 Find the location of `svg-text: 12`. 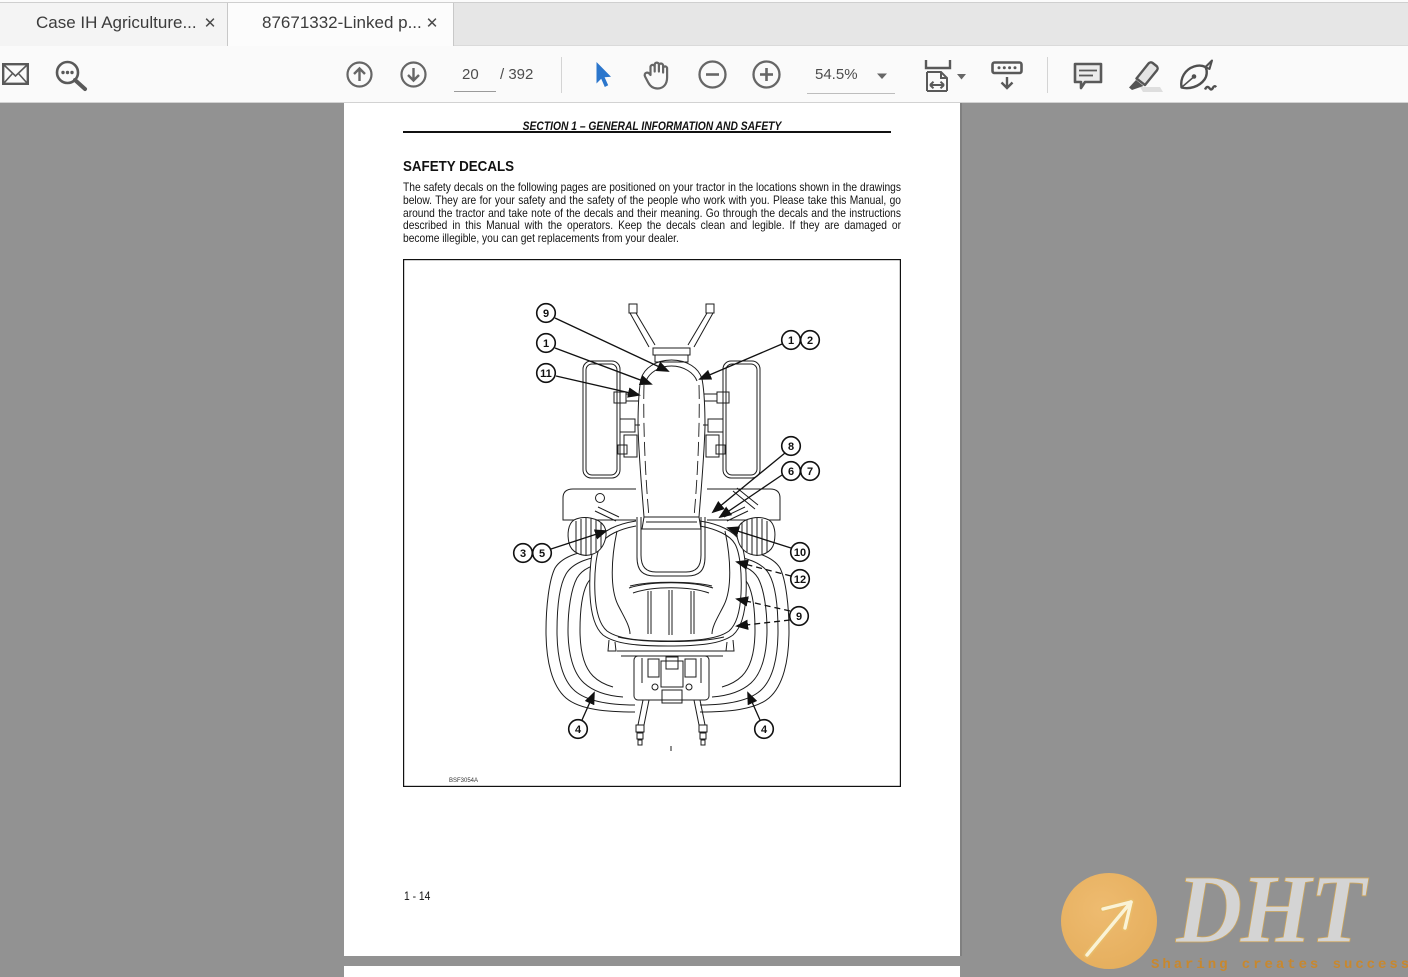

svg-text: 12 is located at coordinates (800, 580).